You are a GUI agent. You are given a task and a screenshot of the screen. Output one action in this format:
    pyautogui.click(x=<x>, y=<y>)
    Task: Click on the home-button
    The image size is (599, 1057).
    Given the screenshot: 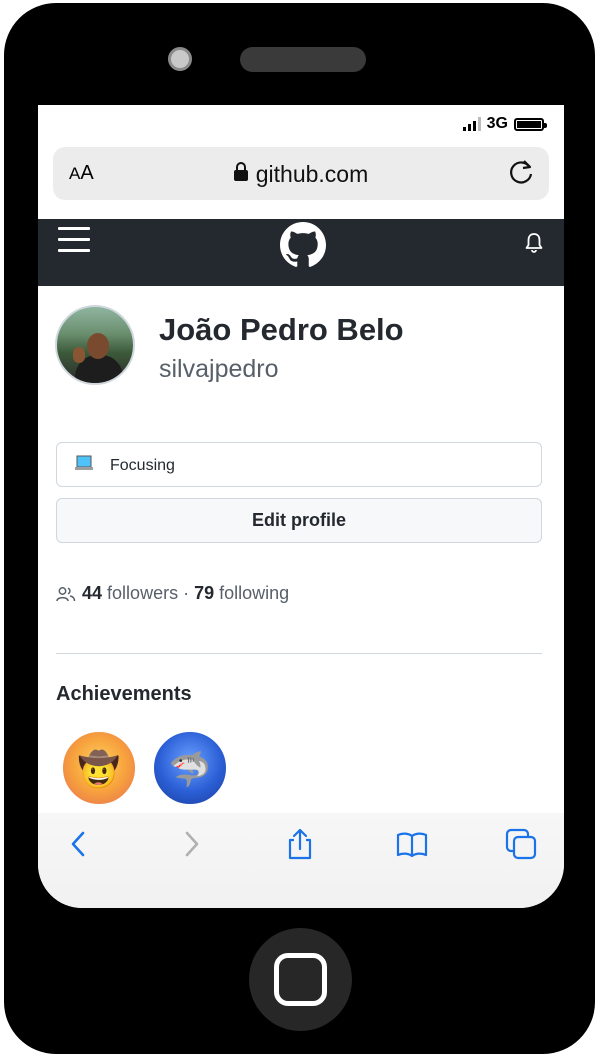 What is the action you would take?
    pyautogui.click(x=300, y=979)
    